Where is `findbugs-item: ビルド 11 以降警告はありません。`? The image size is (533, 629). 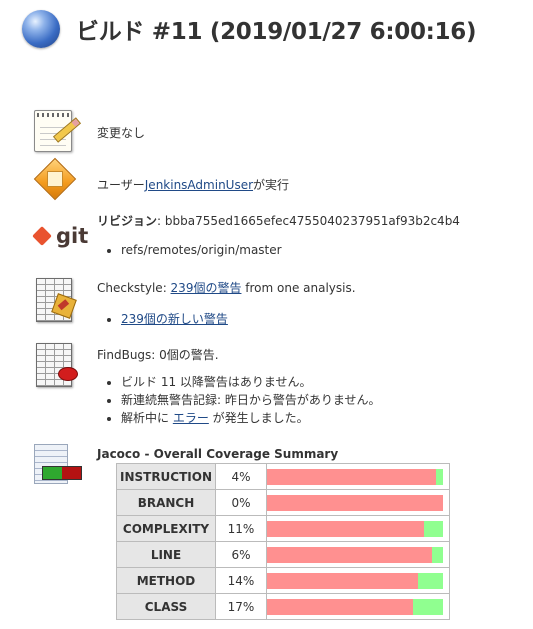
findbugs-item: ビルド 11 以降警告はありません。 is located at coordinates (251, 382).